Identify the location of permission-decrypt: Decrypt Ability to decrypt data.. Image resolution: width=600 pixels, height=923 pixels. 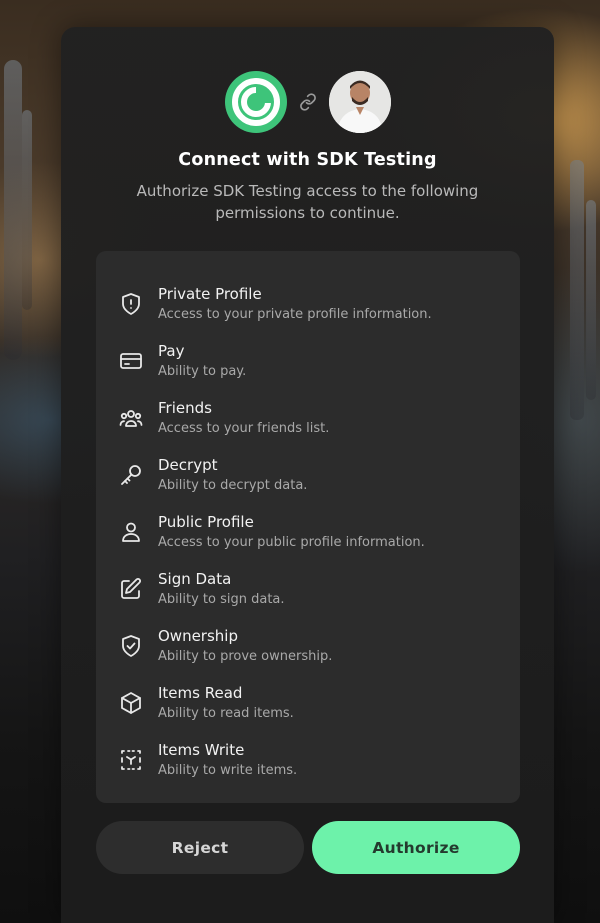
(308, 479).